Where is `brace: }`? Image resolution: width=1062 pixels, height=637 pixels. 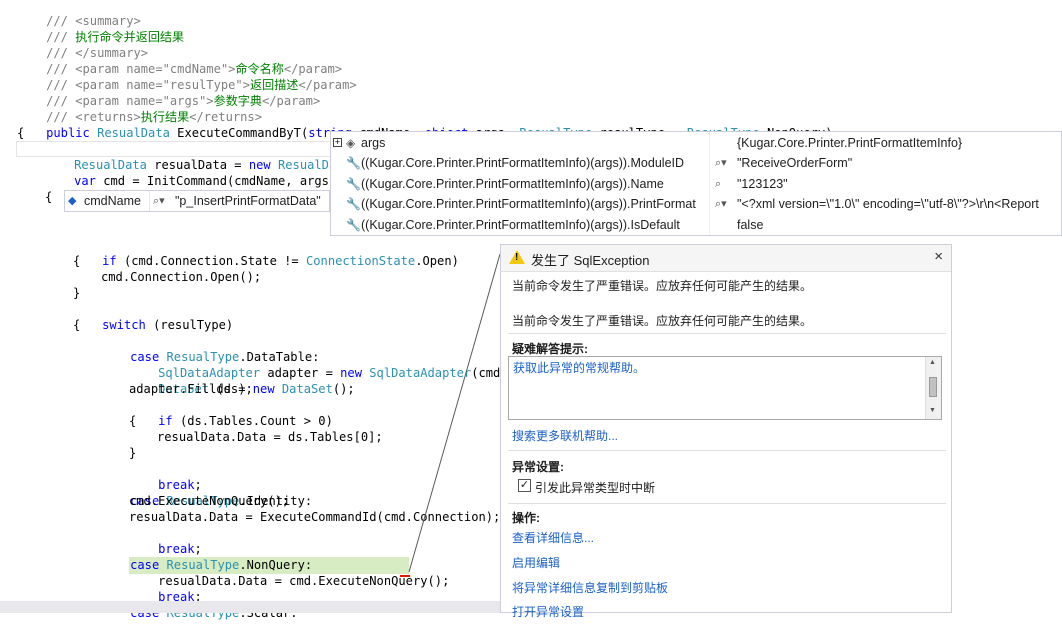
brace: } is located at coordinates (133, 453).